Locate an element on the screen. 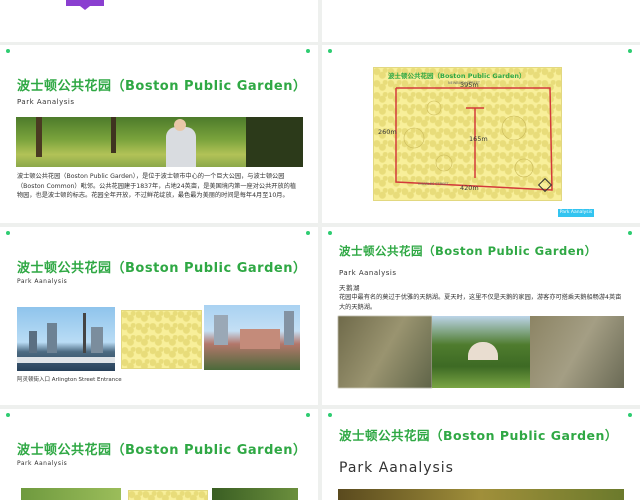  map-dimension-center: 165m is located at coordinates (478, 139).